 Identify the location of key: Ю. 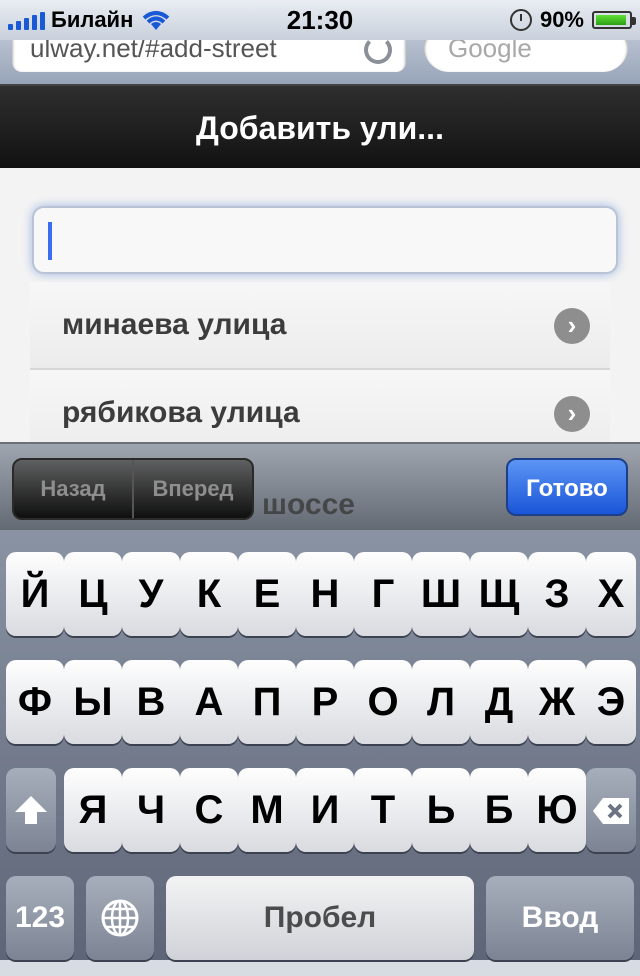
(557, 810).